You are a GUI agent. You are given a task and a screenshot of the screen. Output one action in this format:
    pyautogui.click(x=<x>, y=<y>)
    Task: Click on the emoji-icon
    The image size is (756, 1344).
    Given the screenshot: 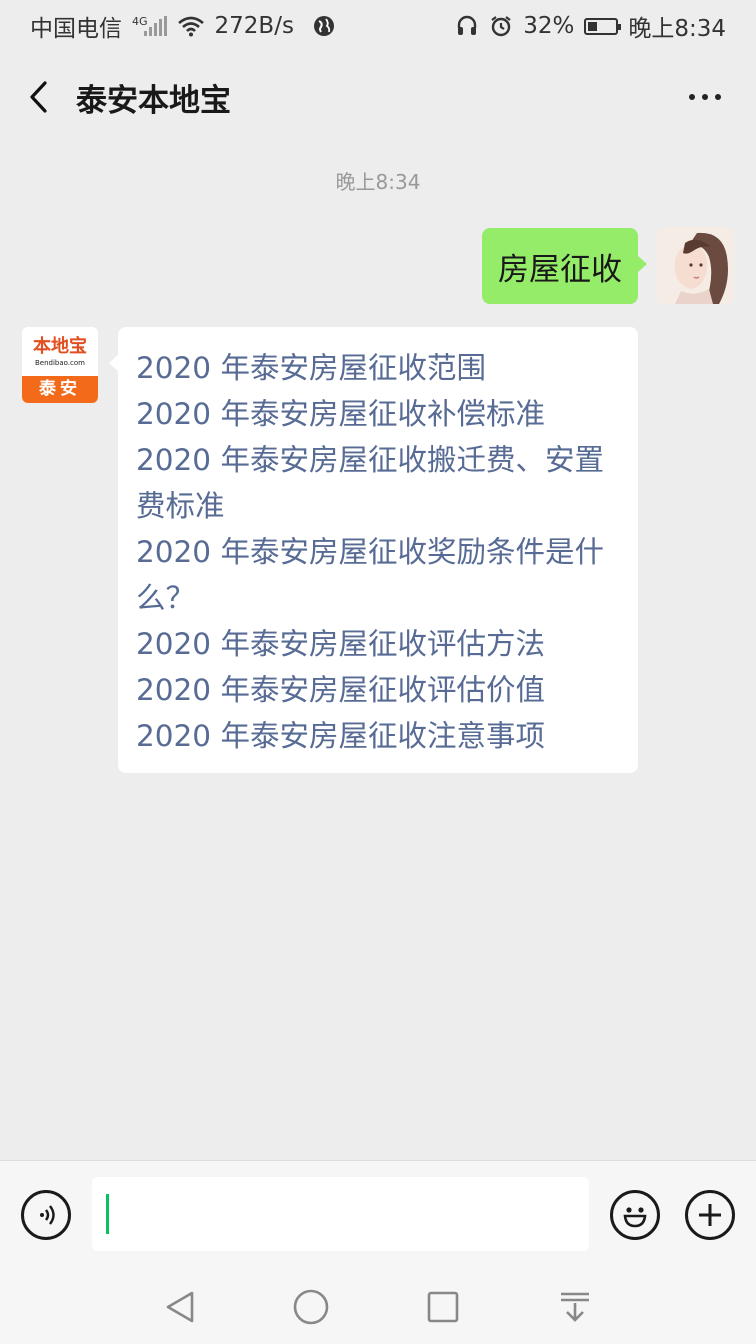 What is the action you would take?
    pyautogui.click(x=635, y=1217)
    